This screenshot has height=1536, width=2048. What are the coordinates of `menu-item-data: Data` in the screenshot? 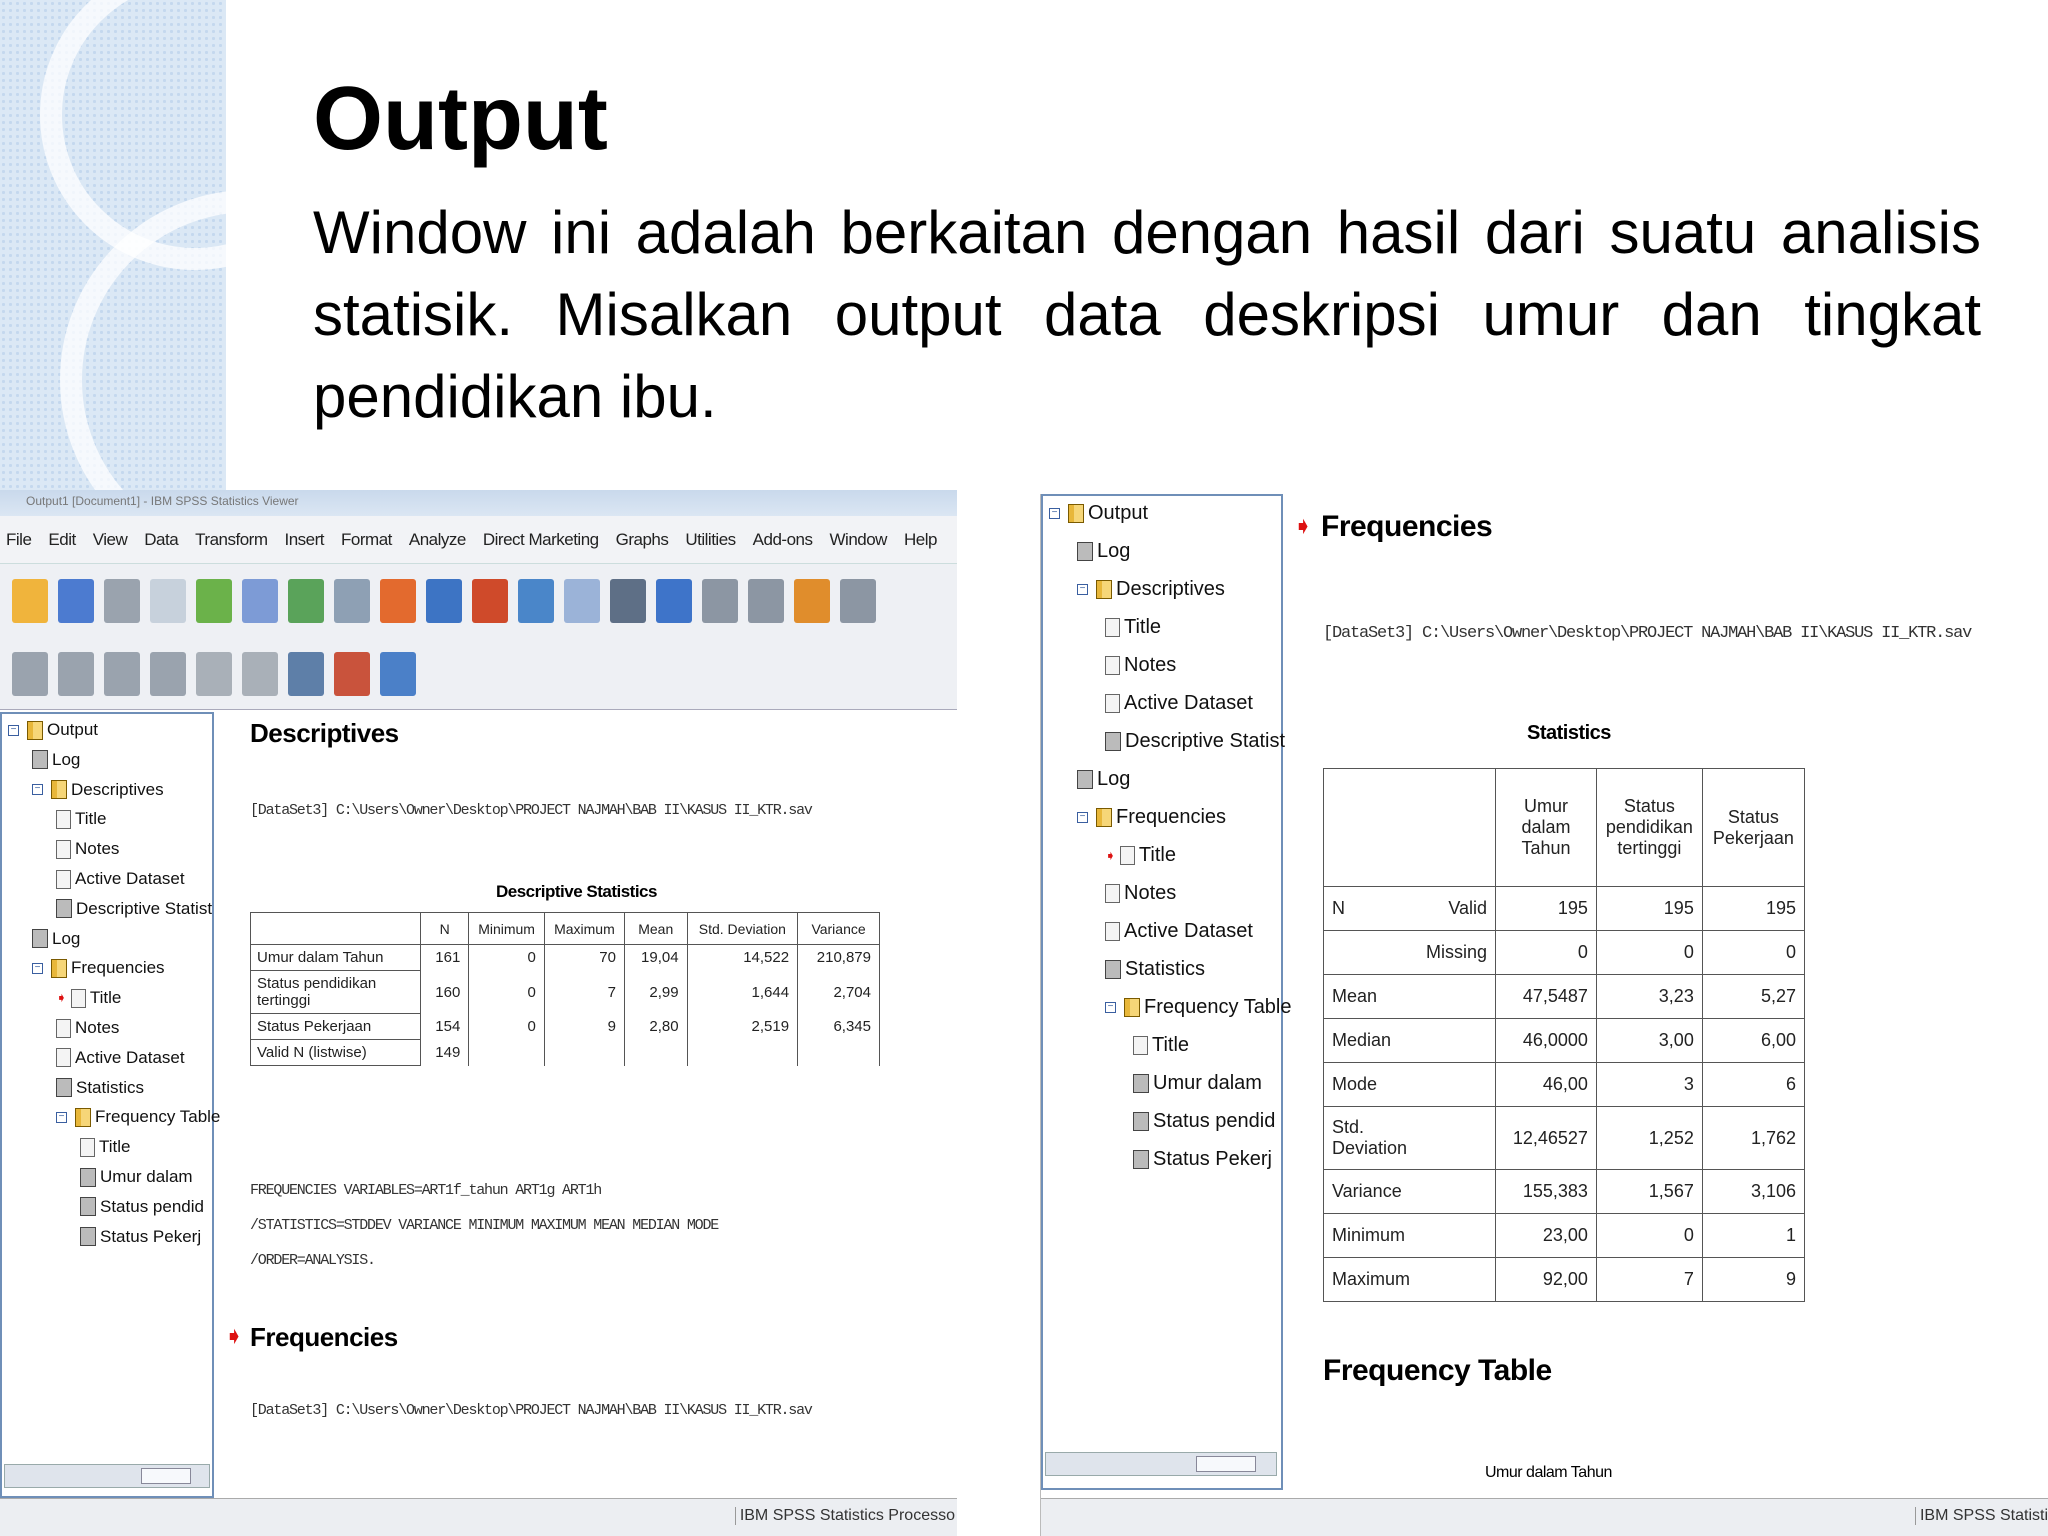 It's located at (161, 540).